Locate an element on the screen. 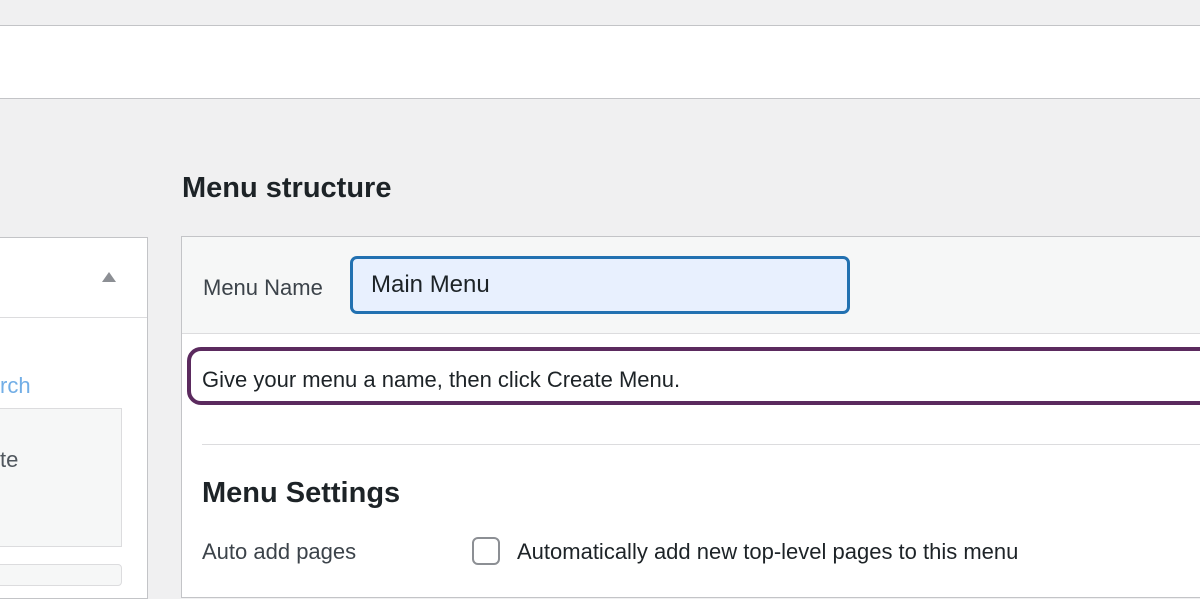 Image resolution: width=1200 pixels, height=599 pixels. top-strip is located at coordinates (600, 13).